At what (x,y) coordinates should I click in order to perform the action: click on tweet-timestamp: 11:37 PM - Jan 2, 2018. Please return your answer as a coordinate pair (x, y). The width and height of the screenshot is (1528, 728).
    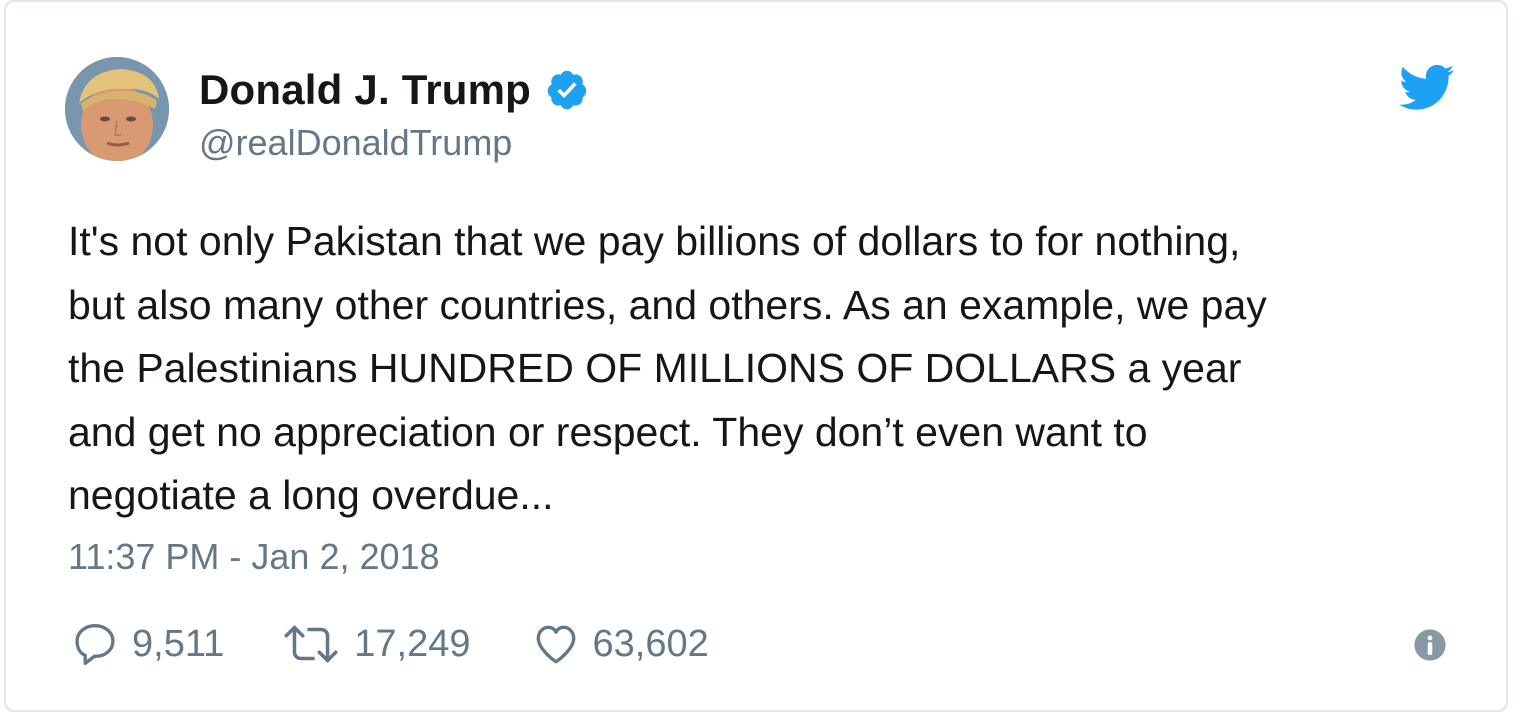
    Looking at the image, I should click on (254, 557).